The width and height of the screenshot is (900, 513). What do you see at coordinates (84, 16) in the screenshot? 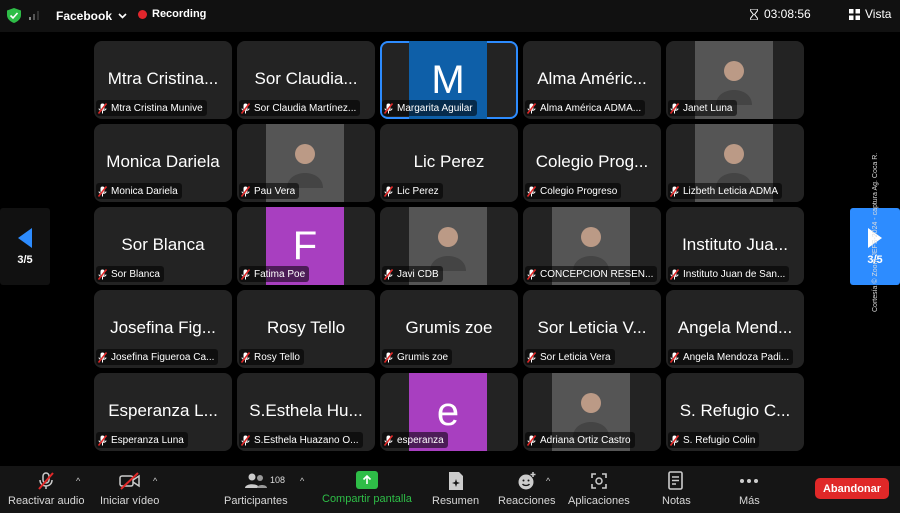
I see `stream-label: Facebook` at bounding box center [84, 16].